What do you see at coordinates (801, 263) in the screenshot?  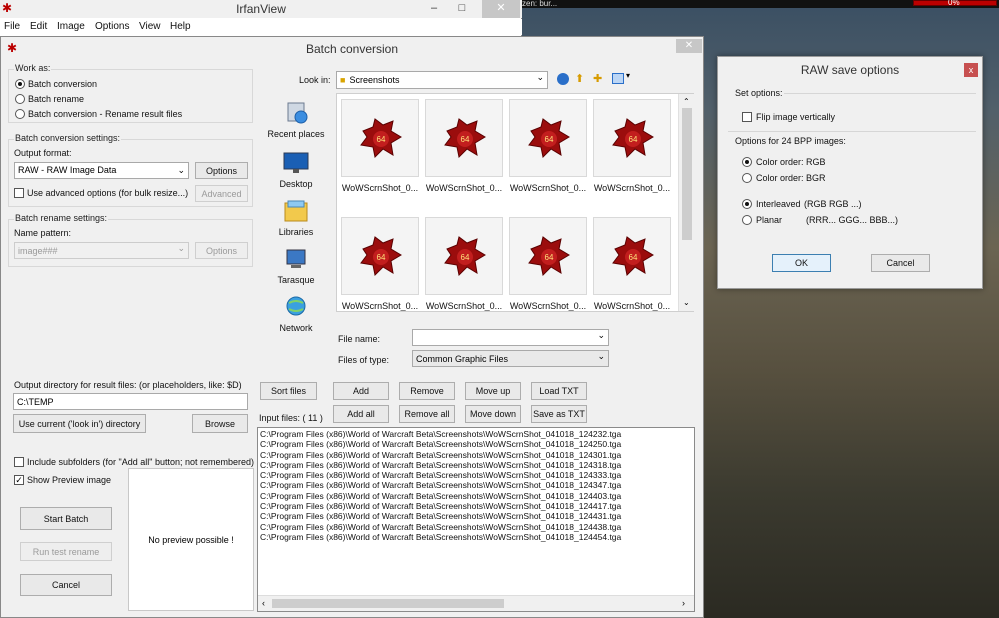 I see `raw-ok-button: OK` at bounding box center [801, 263].